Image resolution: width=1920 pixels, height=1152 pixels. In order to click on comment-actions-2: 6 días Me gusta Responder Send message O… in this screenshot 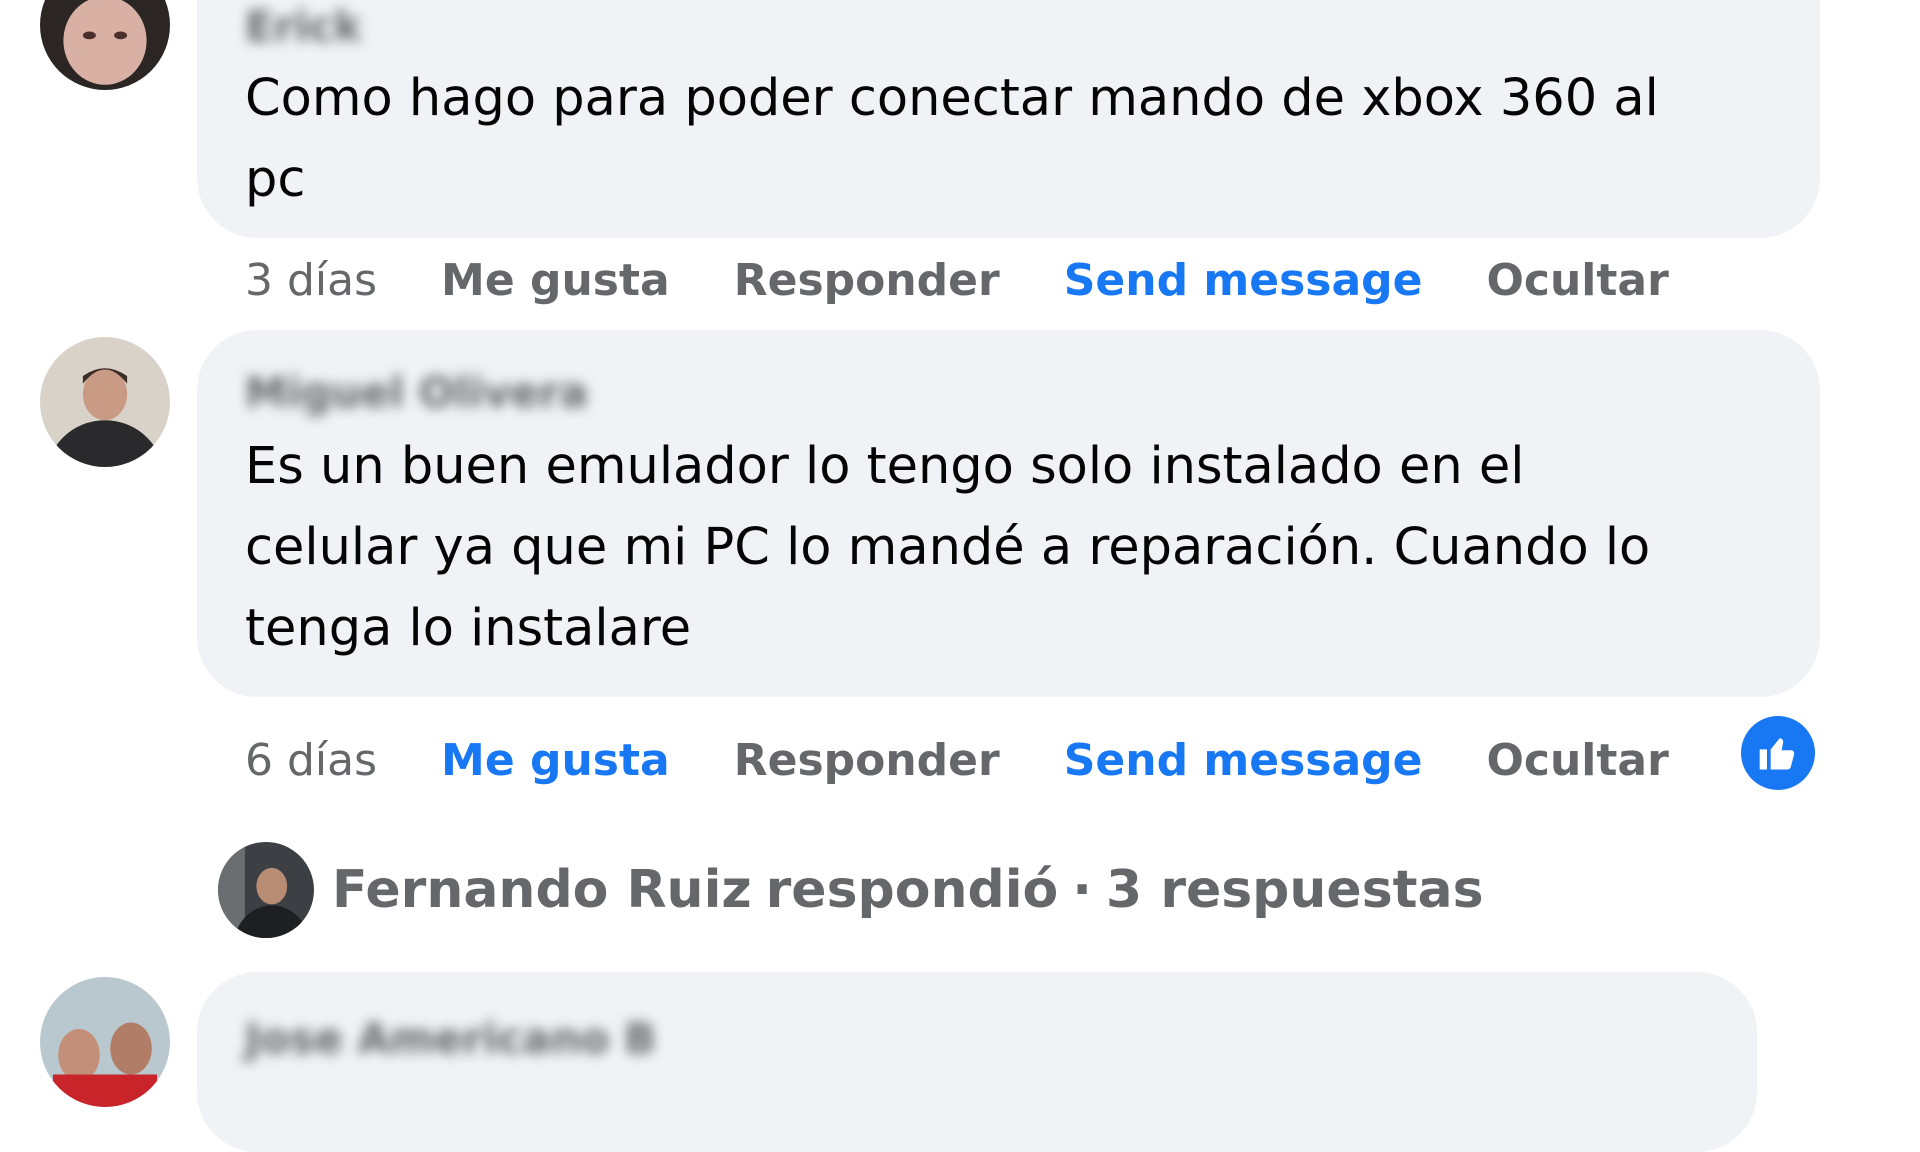, I will do `click(989, 760)`.